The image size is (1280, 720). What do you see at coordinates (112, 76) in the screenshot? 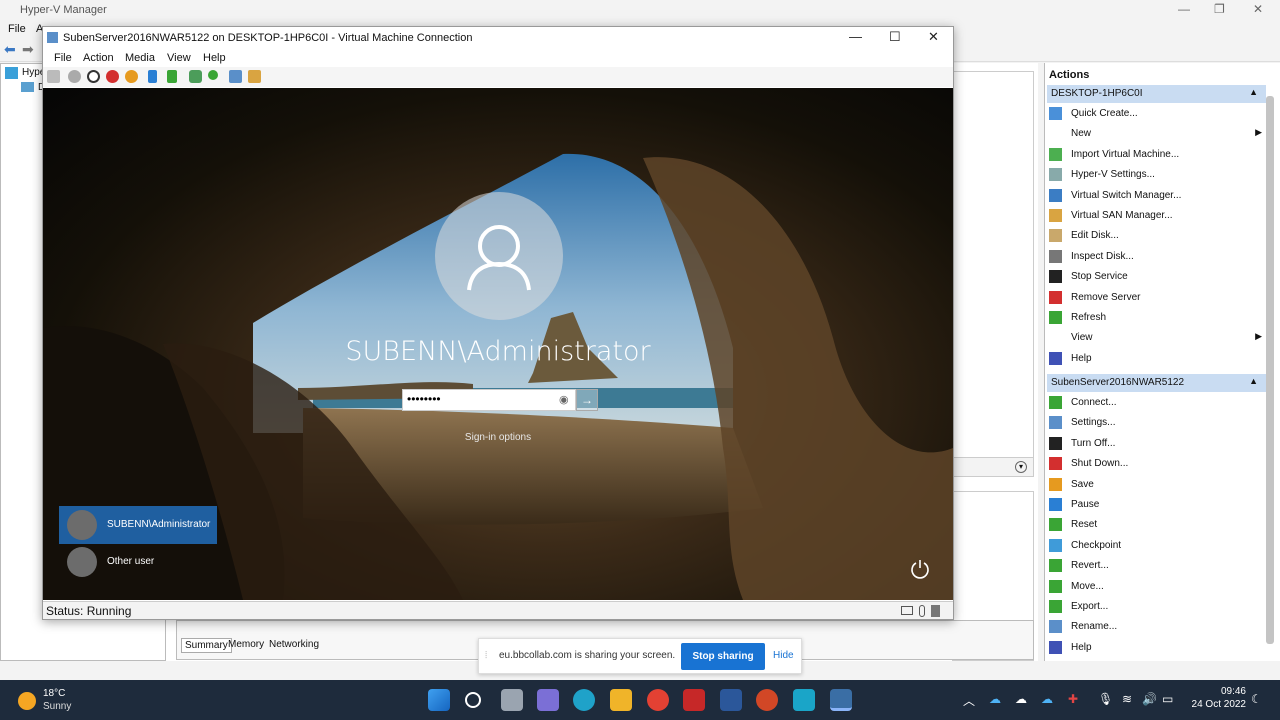
I see `shut-down-icon` at bounding box center [112, 76].